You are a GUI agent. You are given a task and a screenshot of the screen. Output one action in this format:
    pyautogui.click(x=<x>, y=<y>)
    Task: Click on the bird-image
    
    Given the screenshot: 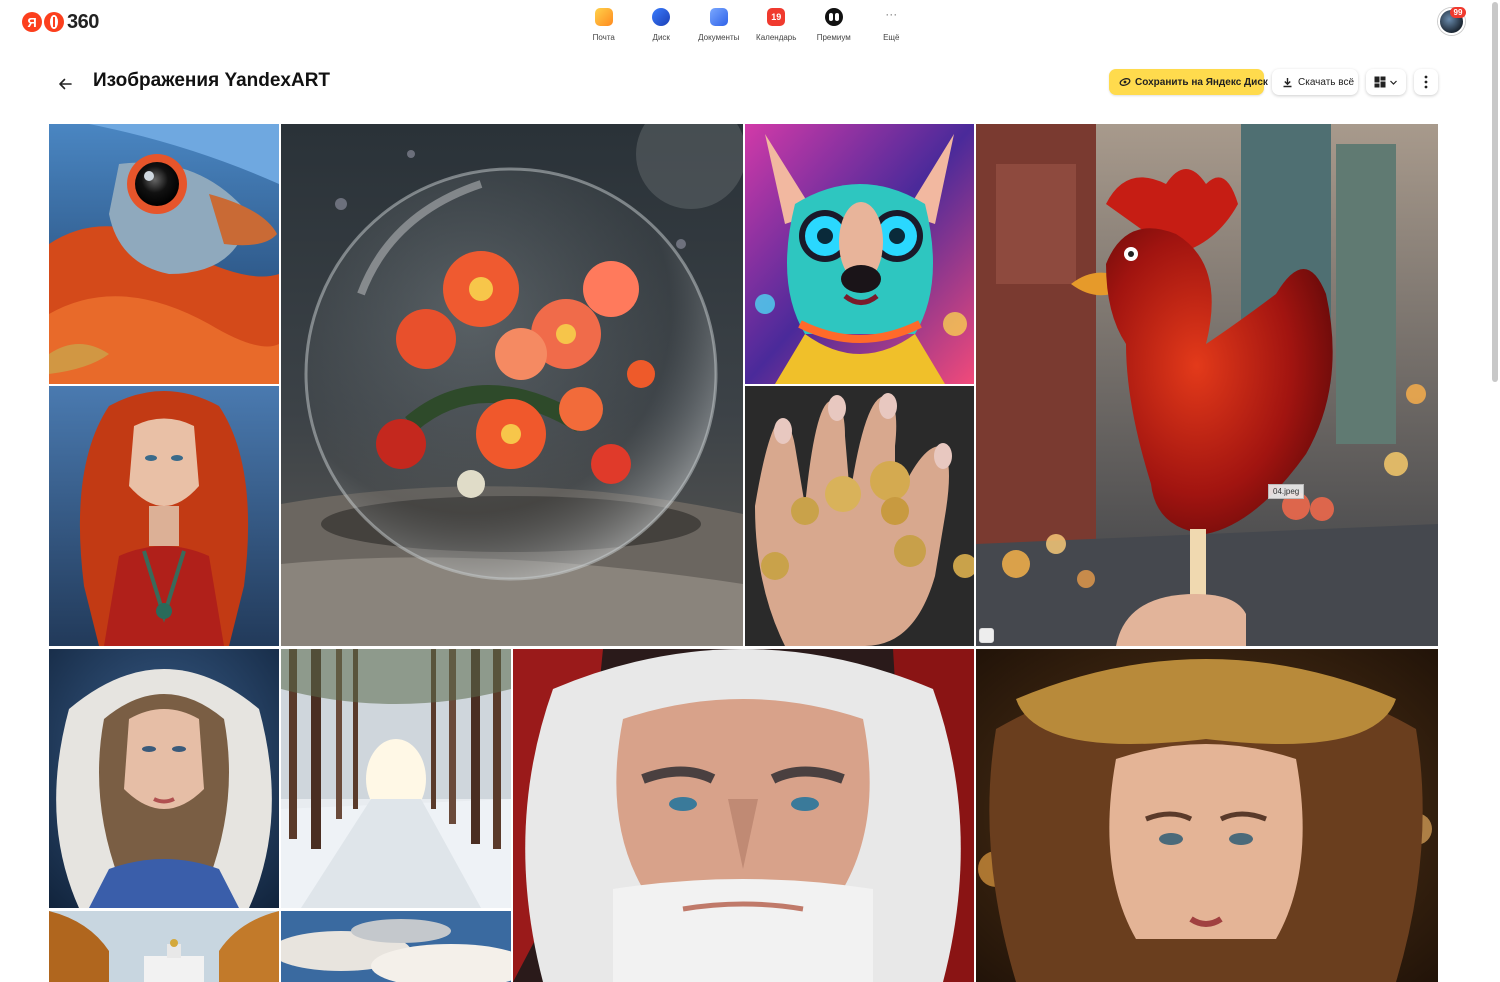 What is the action you would take?
    pyautogui.click(x=164, y=254)
    